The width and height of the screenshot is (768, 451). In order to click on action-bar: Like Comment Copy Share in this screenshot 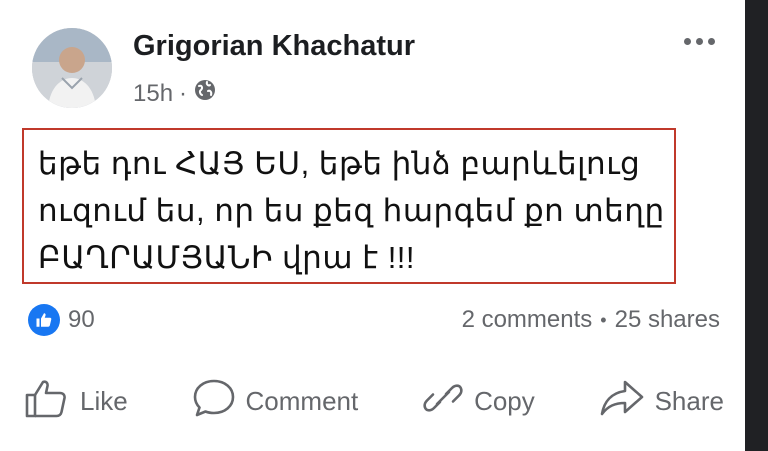, I will do `click(374, 401)`.